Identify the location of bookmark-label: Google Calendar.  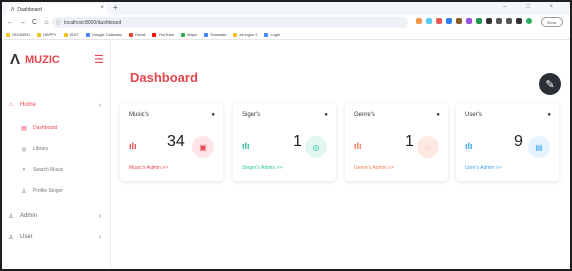
(106, 34).